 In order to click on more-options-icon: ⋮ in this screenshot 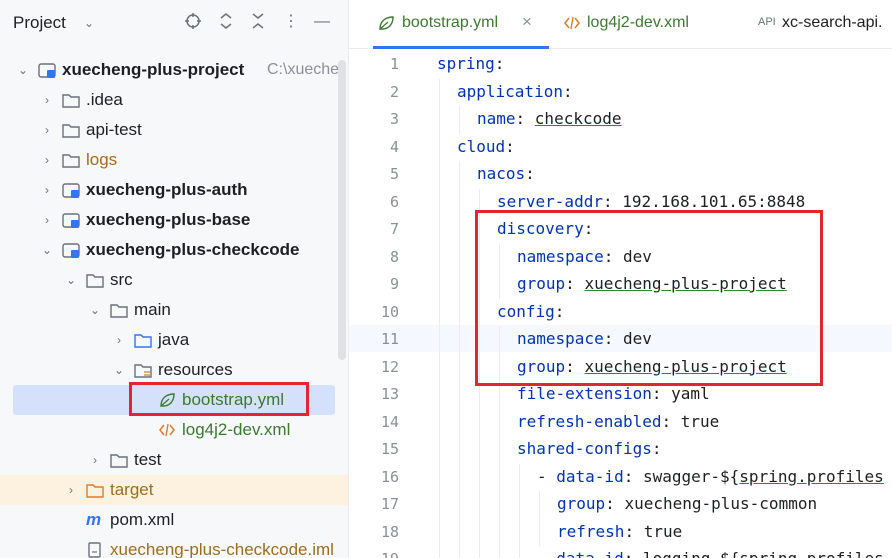, I will do `click(291, 22)`.